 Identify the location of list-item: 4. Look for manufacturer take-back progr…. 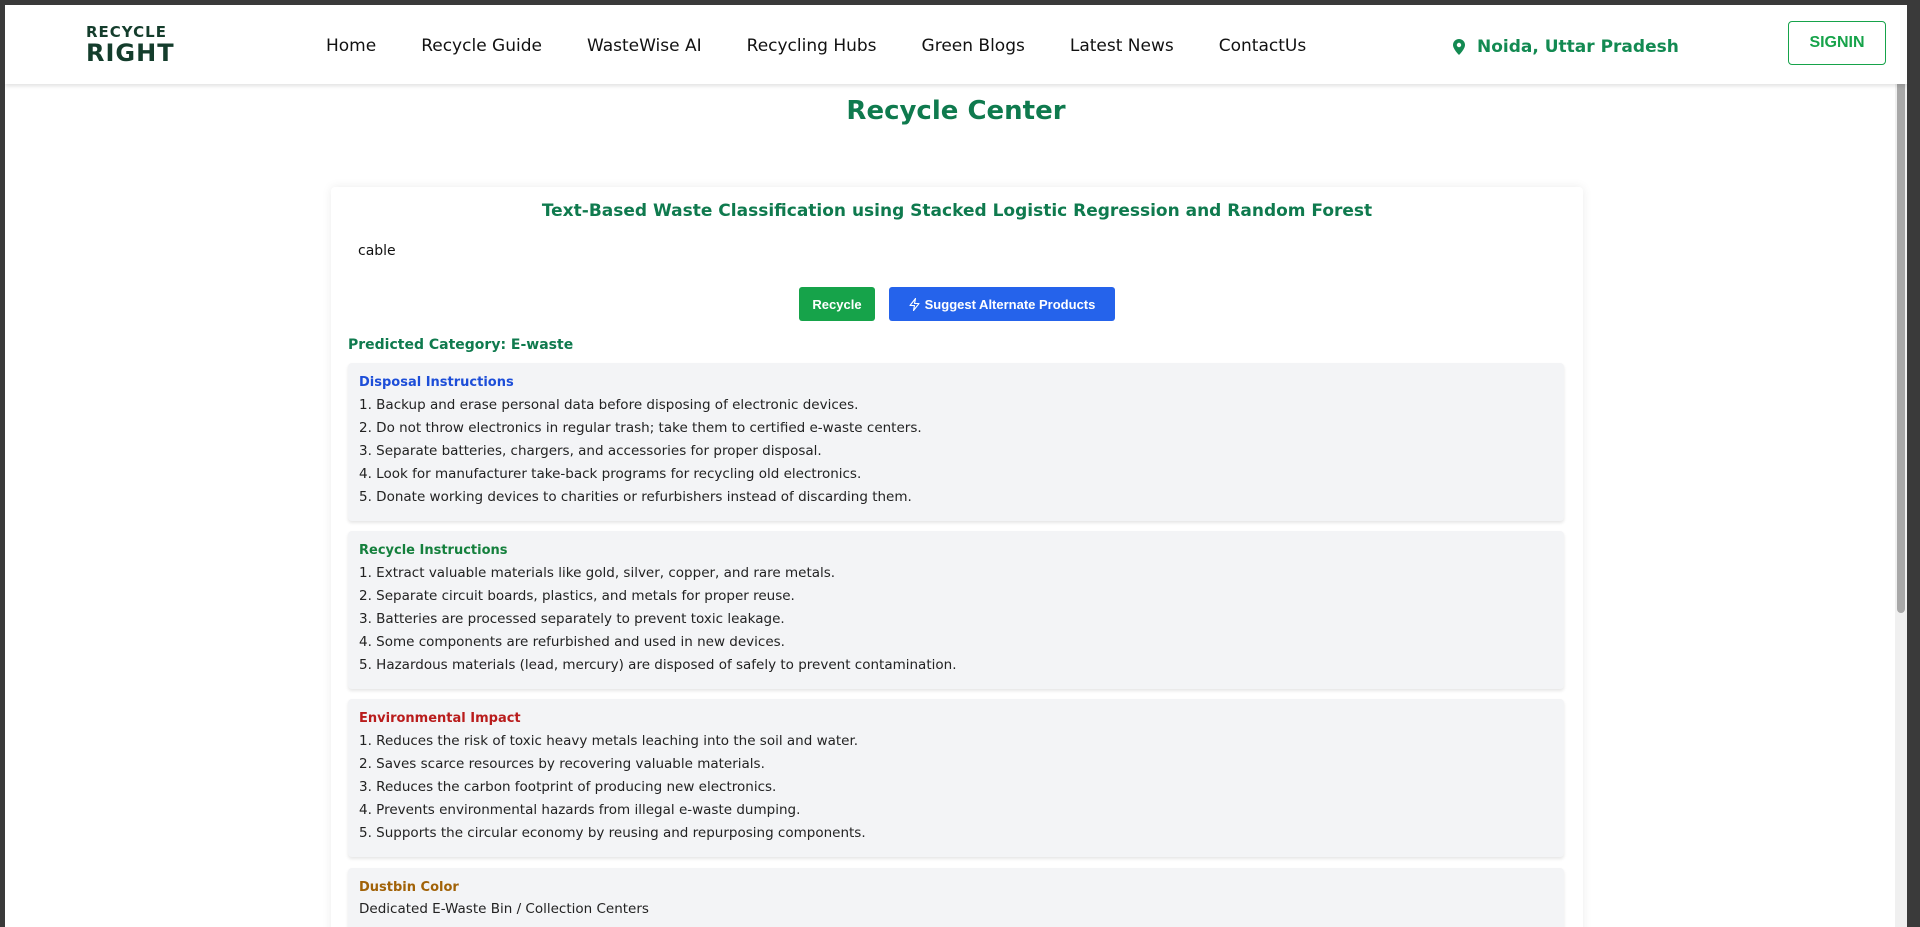
(610, 474).